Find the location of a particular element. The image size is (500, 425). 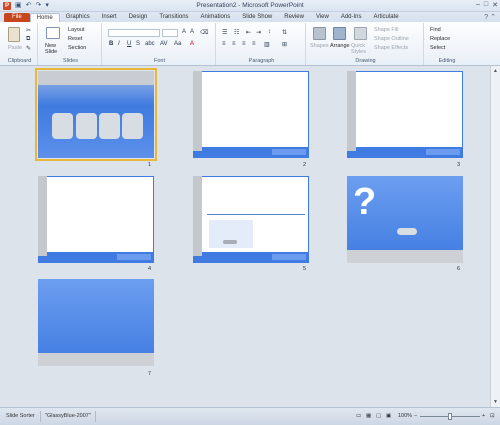

close-icon: ✕ is located at coordinates (495, 5).